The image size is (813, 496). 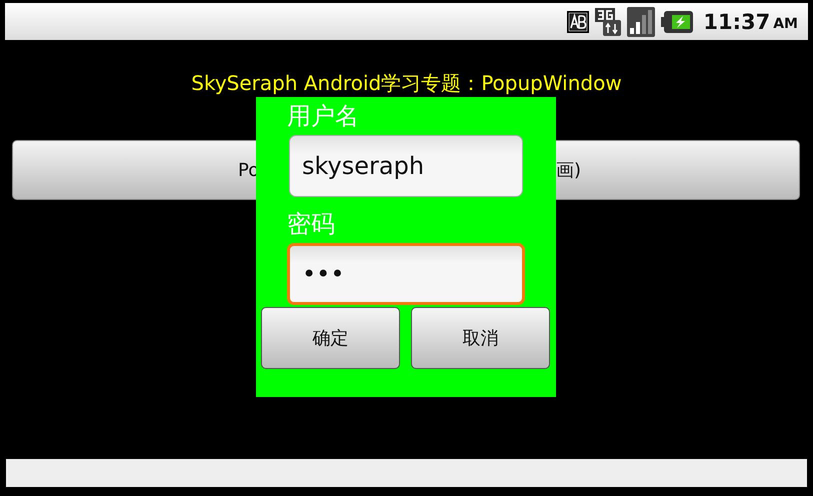 I want to click on password-label: 密码, so click(x=311, y=224).